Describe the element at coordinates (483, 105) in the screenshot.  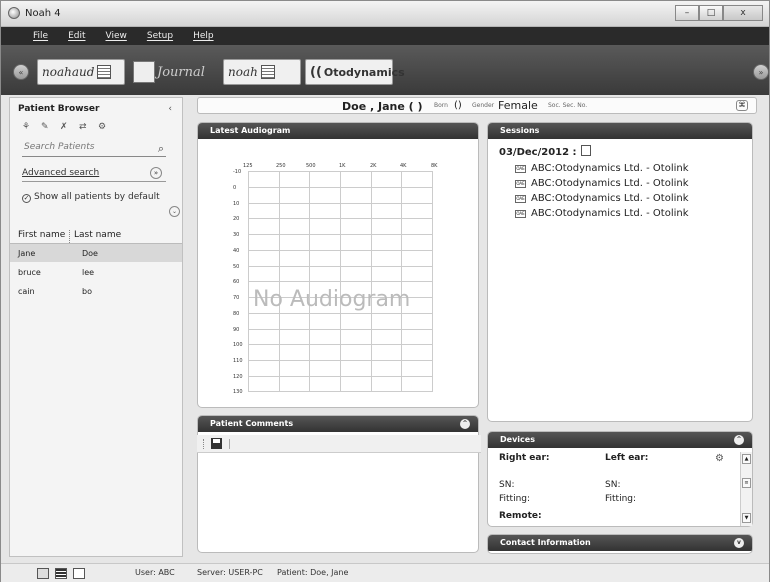
I see `gender-label: Gender` at that location.